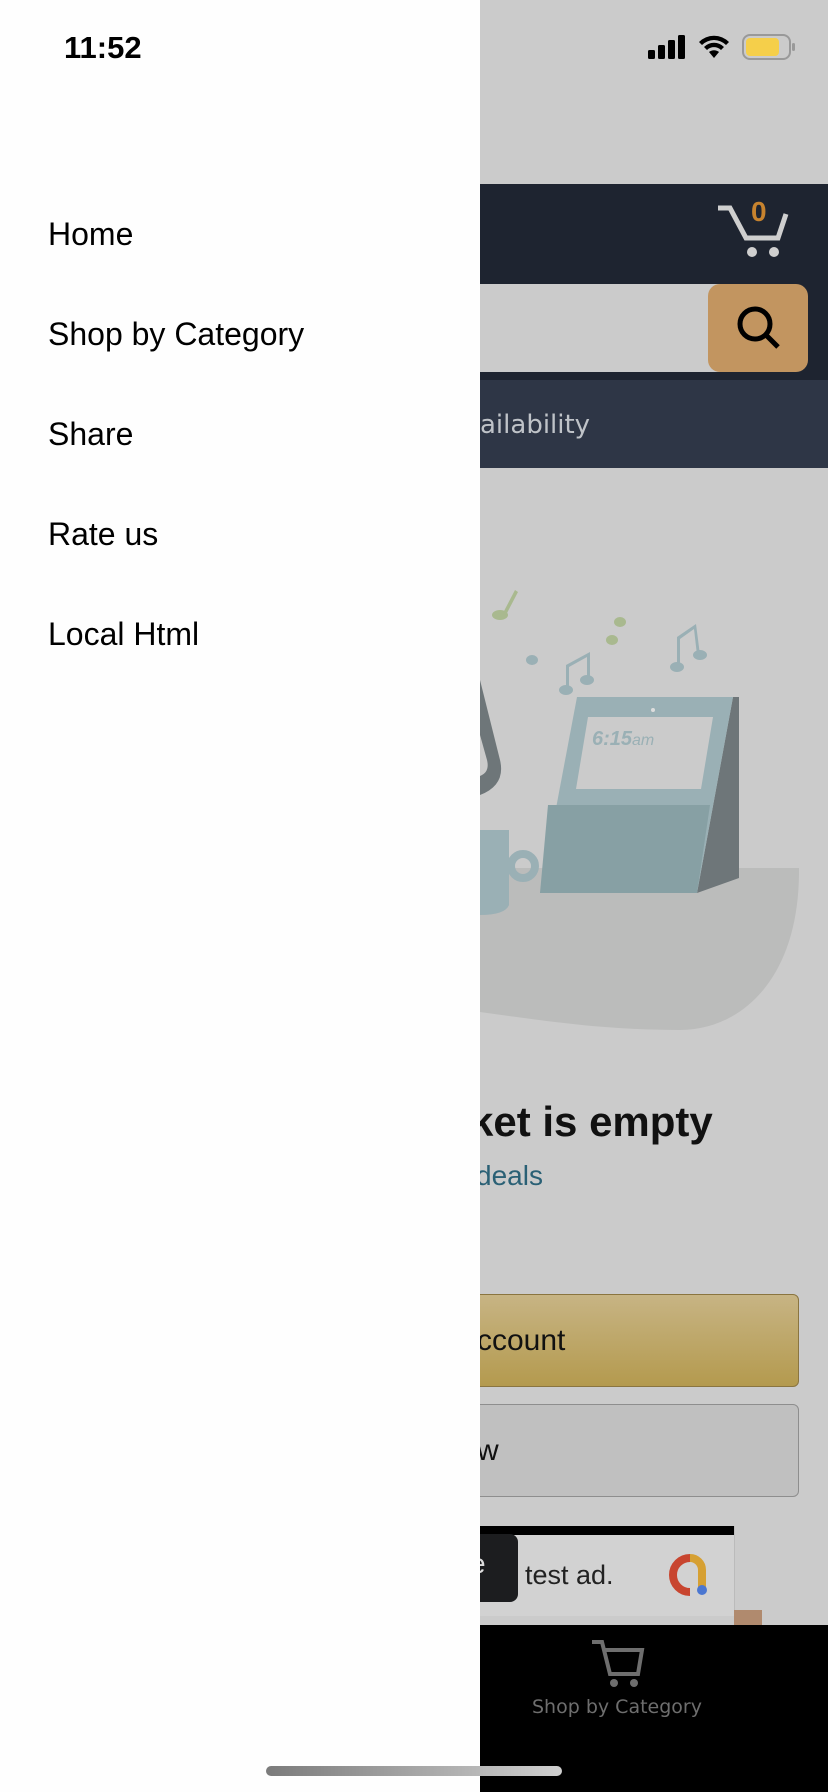  I want to click on sign-in-button: ccount, so click(619, 1340).